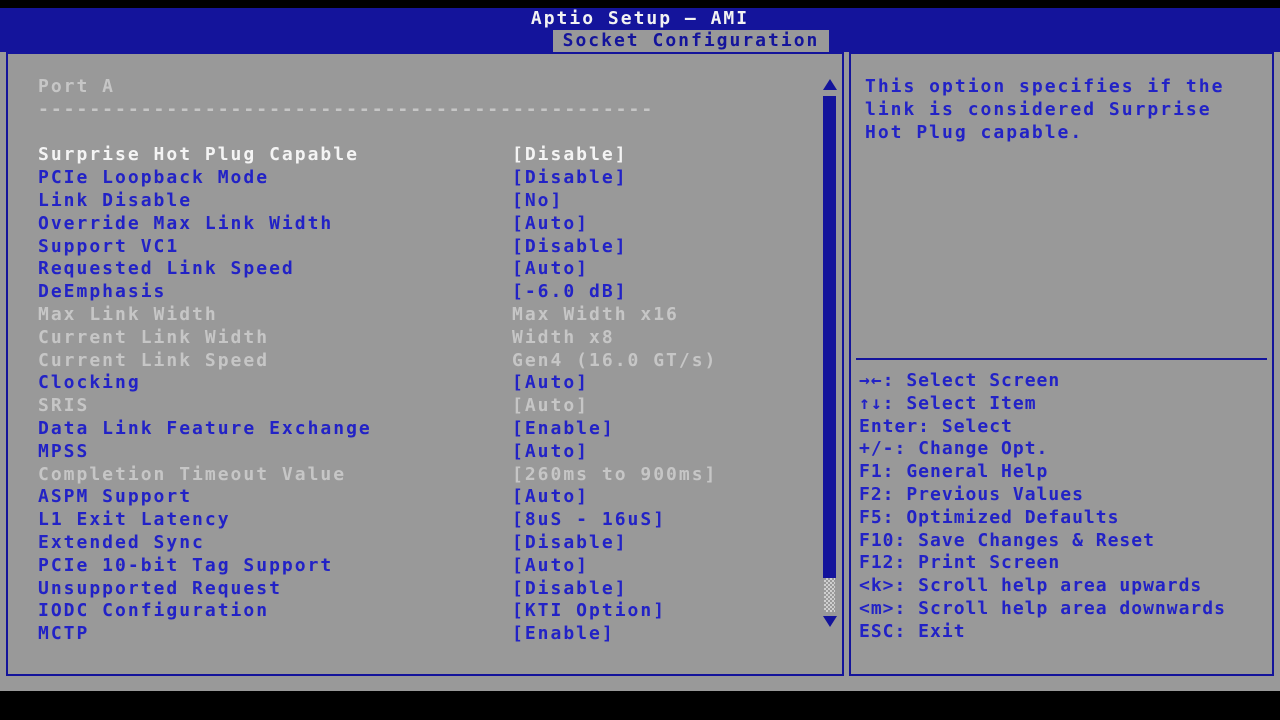 Image resolution: width=1280 pixels, height=720 pixels. I want to click on menu-item-mctp: MCTP [Enable], so click(420, 634).